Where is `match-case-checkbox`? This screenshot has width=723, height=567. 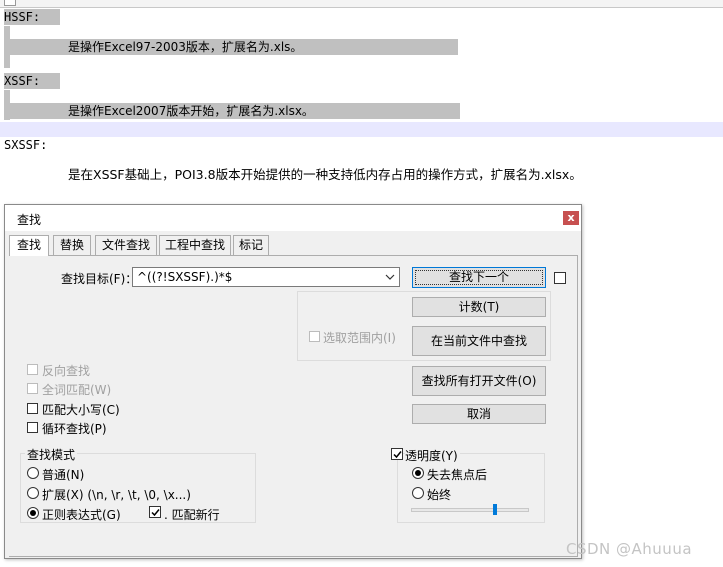
match-case-checkbox is located at coordinates (32, 408).